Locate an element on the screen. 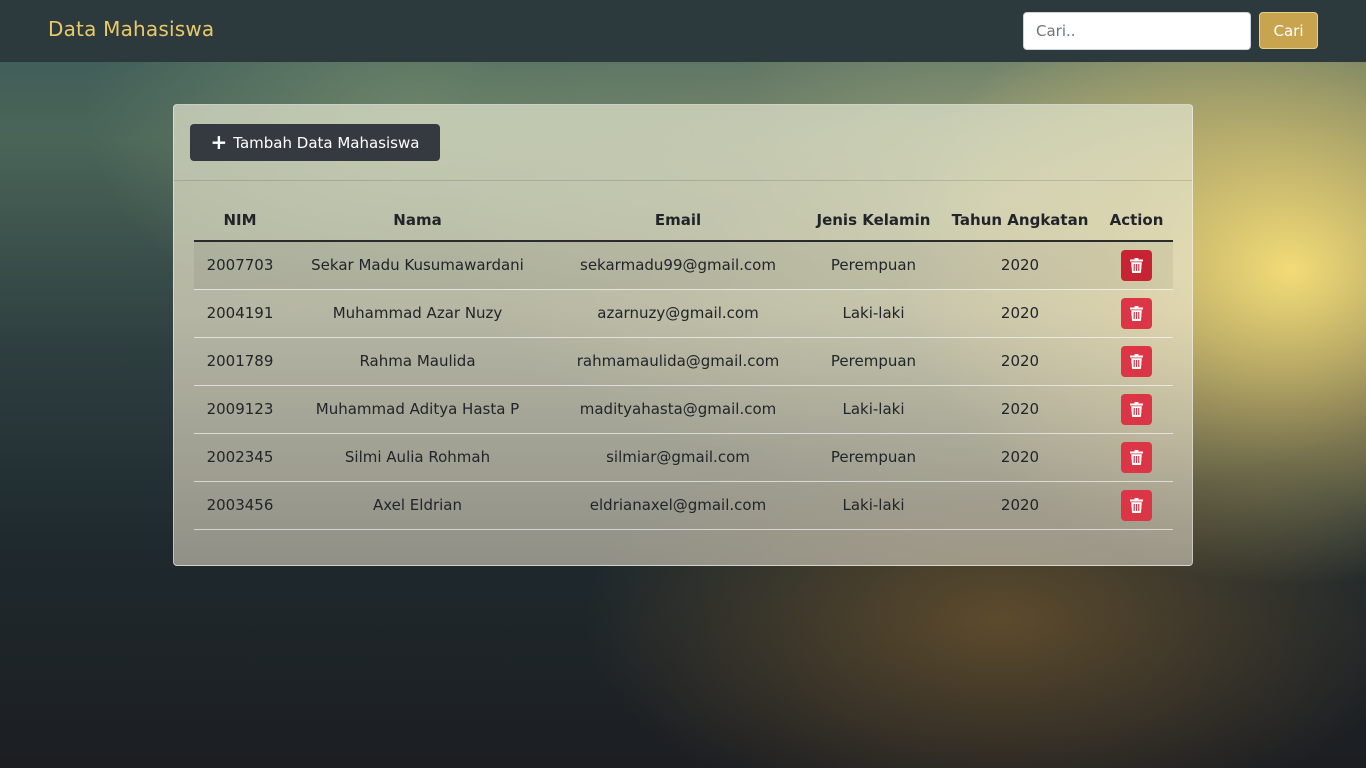  cell-nim: 2007703 is located at coordinates (240, 265).